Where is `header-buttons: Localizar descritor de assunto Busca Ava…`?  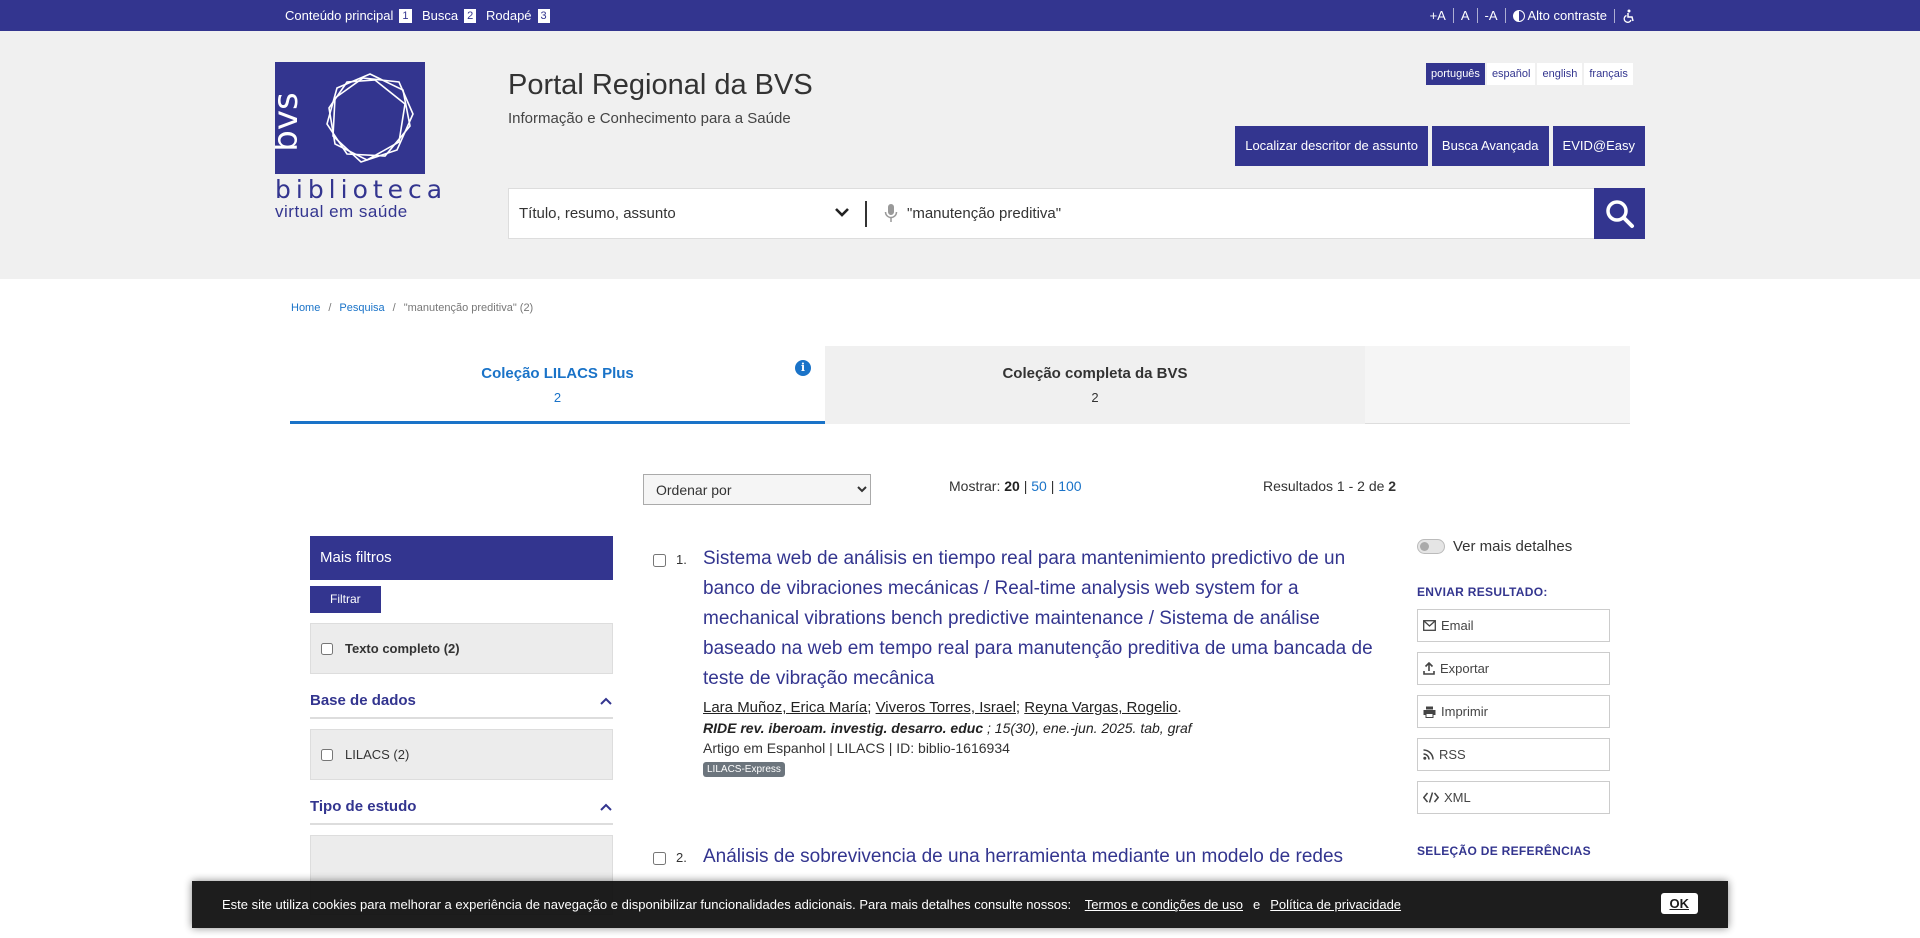 header-buttons: Localizar descritor de assunto Busca Ava… is located at coordinates (1440, 146).